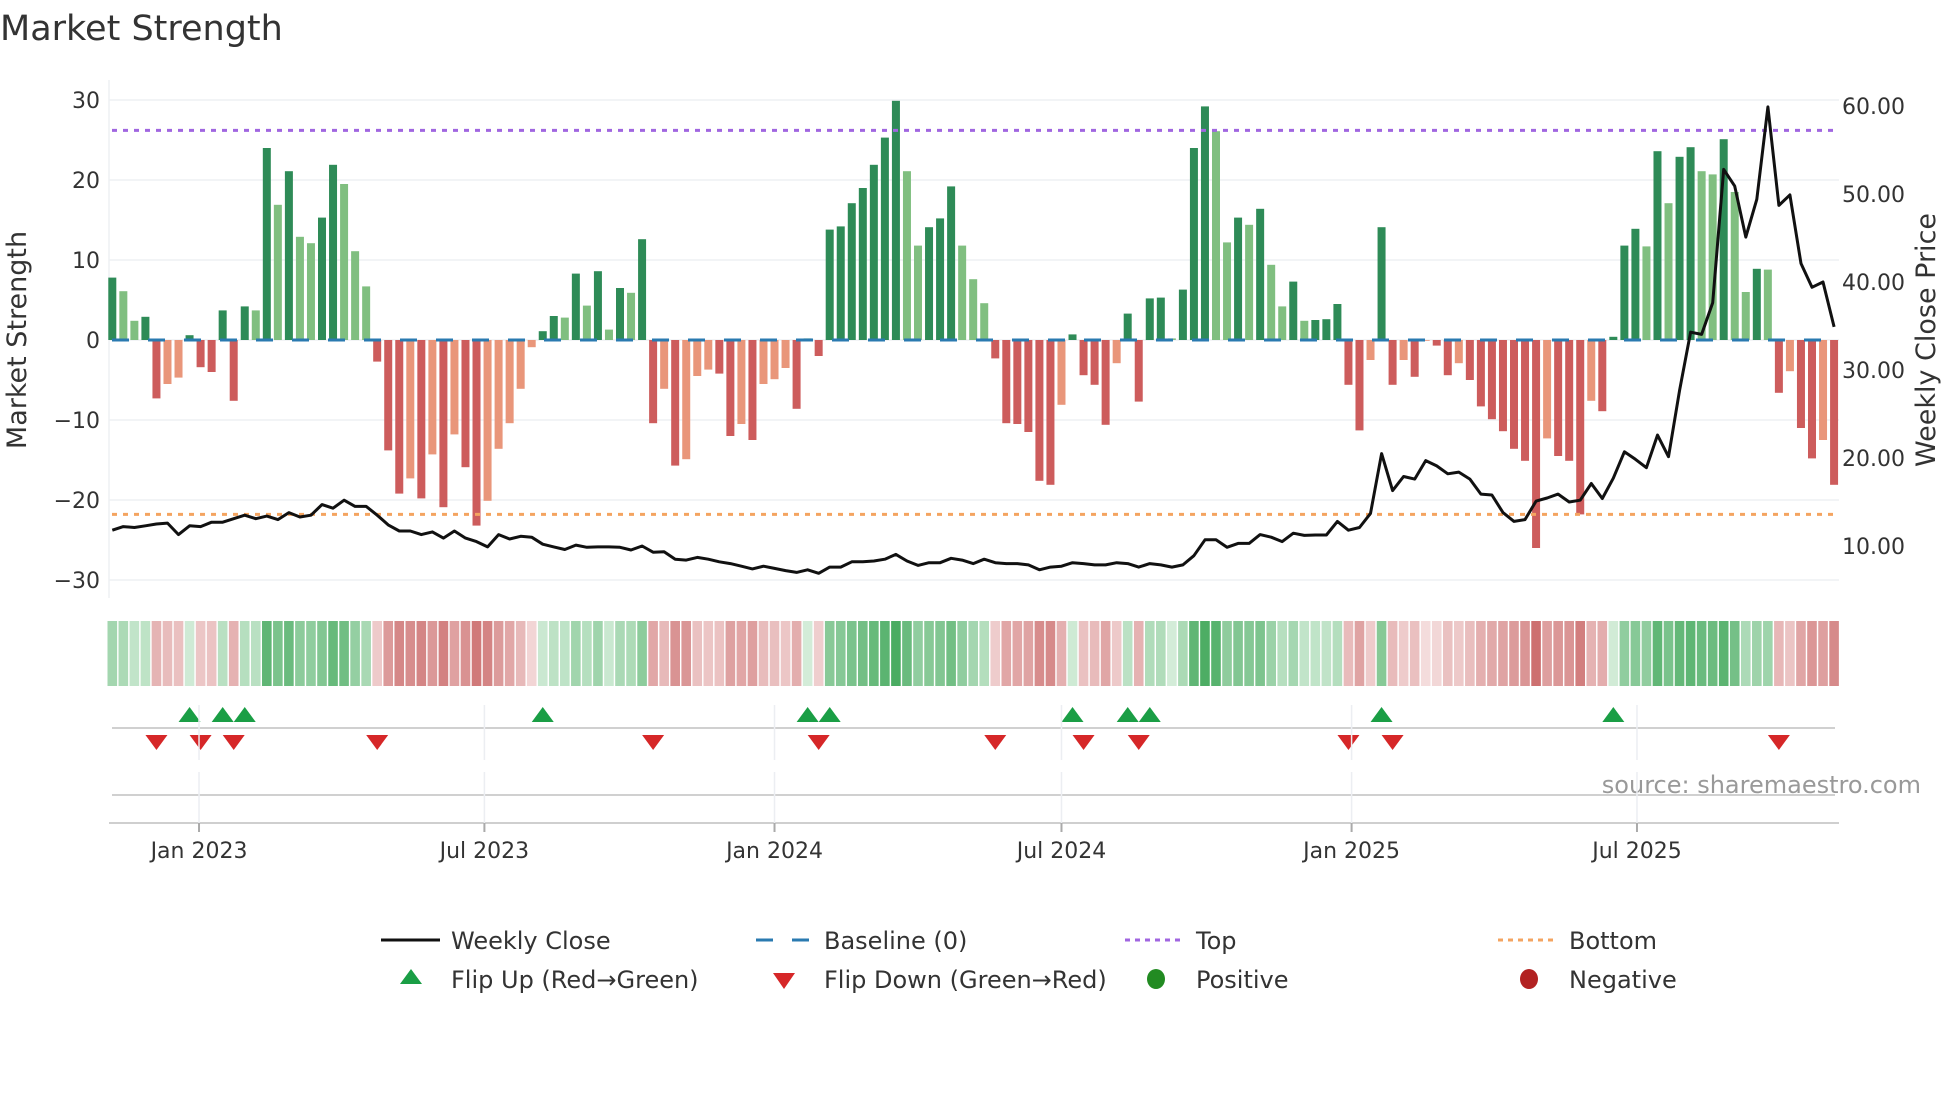  What do you see at coordinates (1156, 979) in the screenshot?
I see `positive-dot-icon` at bounding box center [1156, 979].